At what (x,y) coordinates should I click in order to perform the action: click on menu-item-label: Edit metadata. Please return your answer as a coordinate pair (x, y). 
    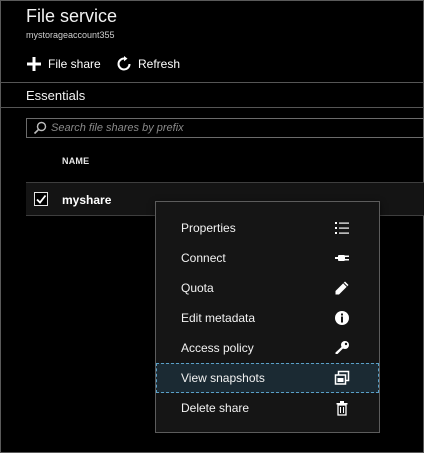
    Looking at the image, I should click on (218, 318).